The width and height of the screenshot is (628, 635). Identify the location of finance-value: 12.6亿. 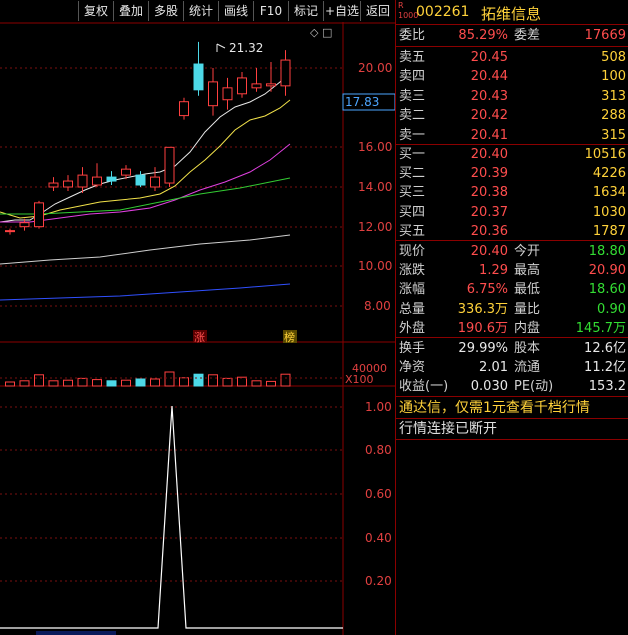
(605, 348).